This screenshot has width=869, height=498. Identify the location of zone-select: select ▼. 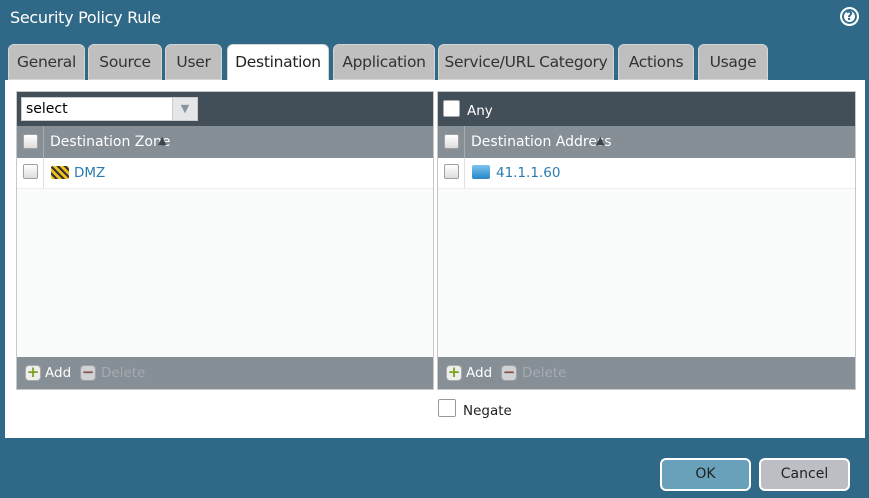
(109, 109).